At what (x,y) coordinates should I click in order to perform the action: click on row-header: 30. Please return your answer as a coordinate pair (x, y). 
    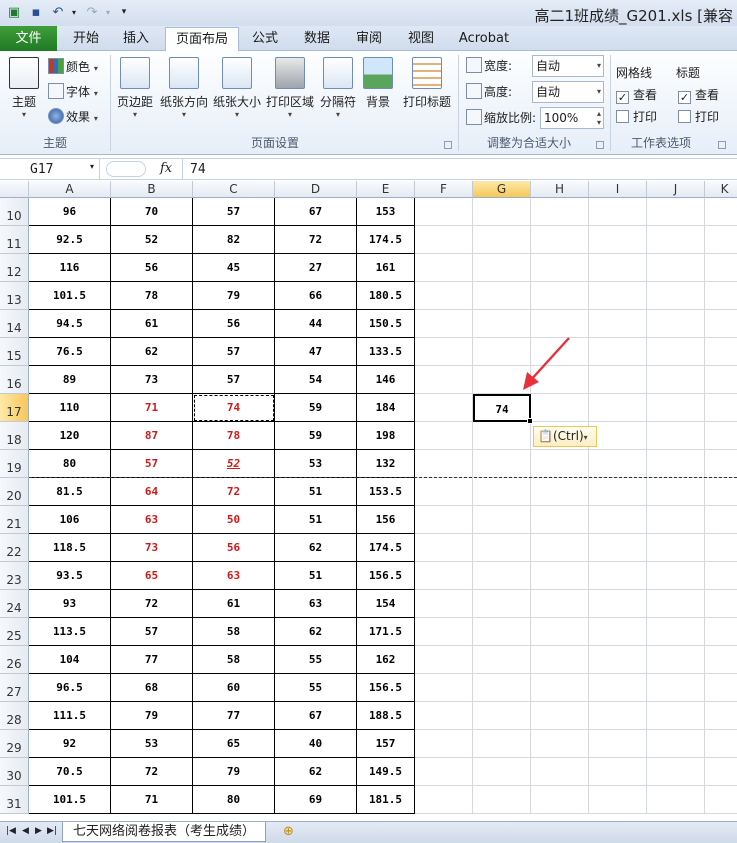
    Looking at the image, I should click on (14, 772).